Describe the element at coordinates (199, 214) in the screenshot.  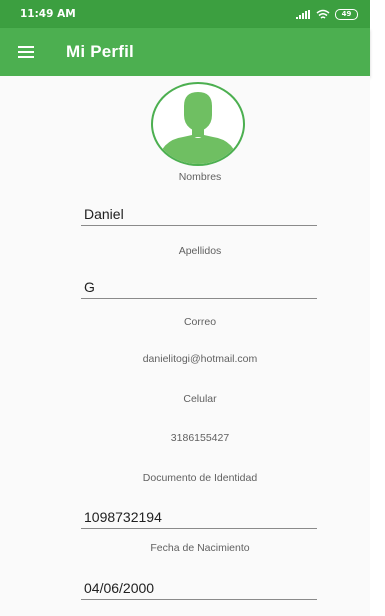
I see `nombres-field` at that location.